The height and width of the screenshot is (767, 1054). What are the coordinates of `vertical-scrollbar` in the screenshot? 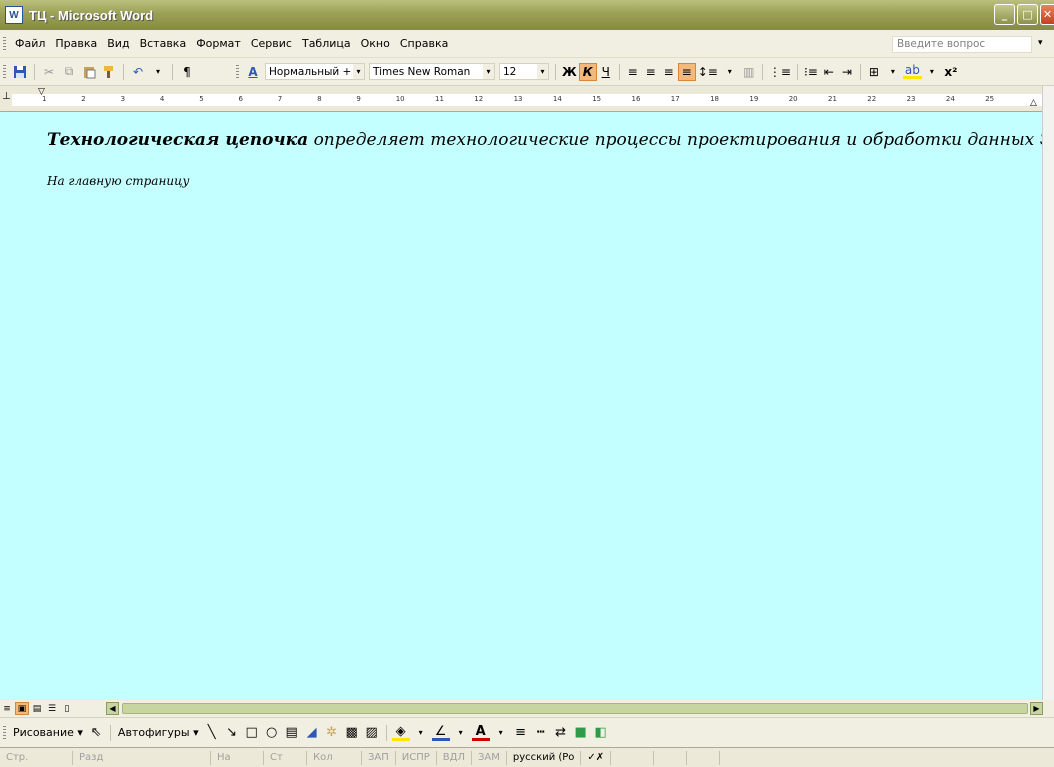 It's located at (1048, 393).